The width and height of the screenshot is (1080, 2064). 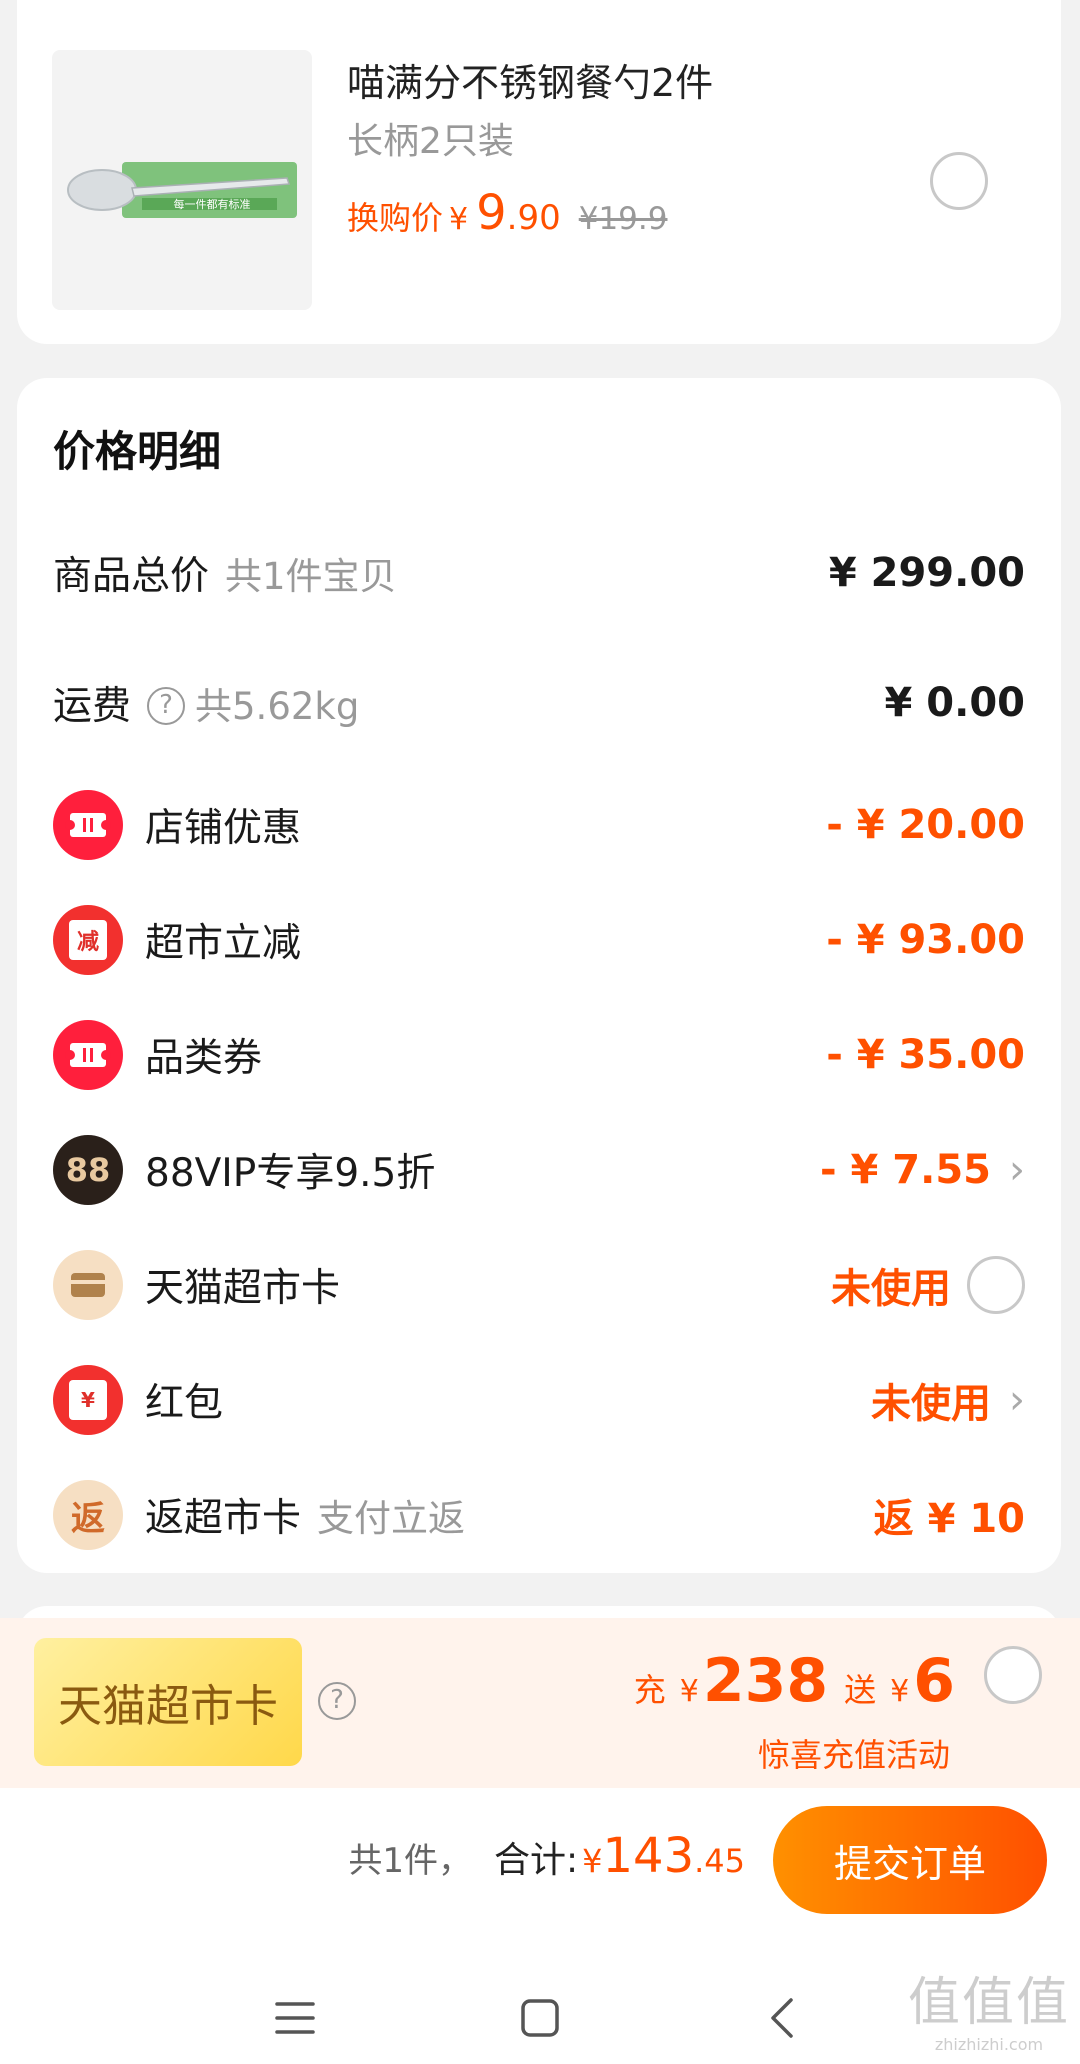 I want to click on row-label: 店铺优惠, so click(x=223, y=828).